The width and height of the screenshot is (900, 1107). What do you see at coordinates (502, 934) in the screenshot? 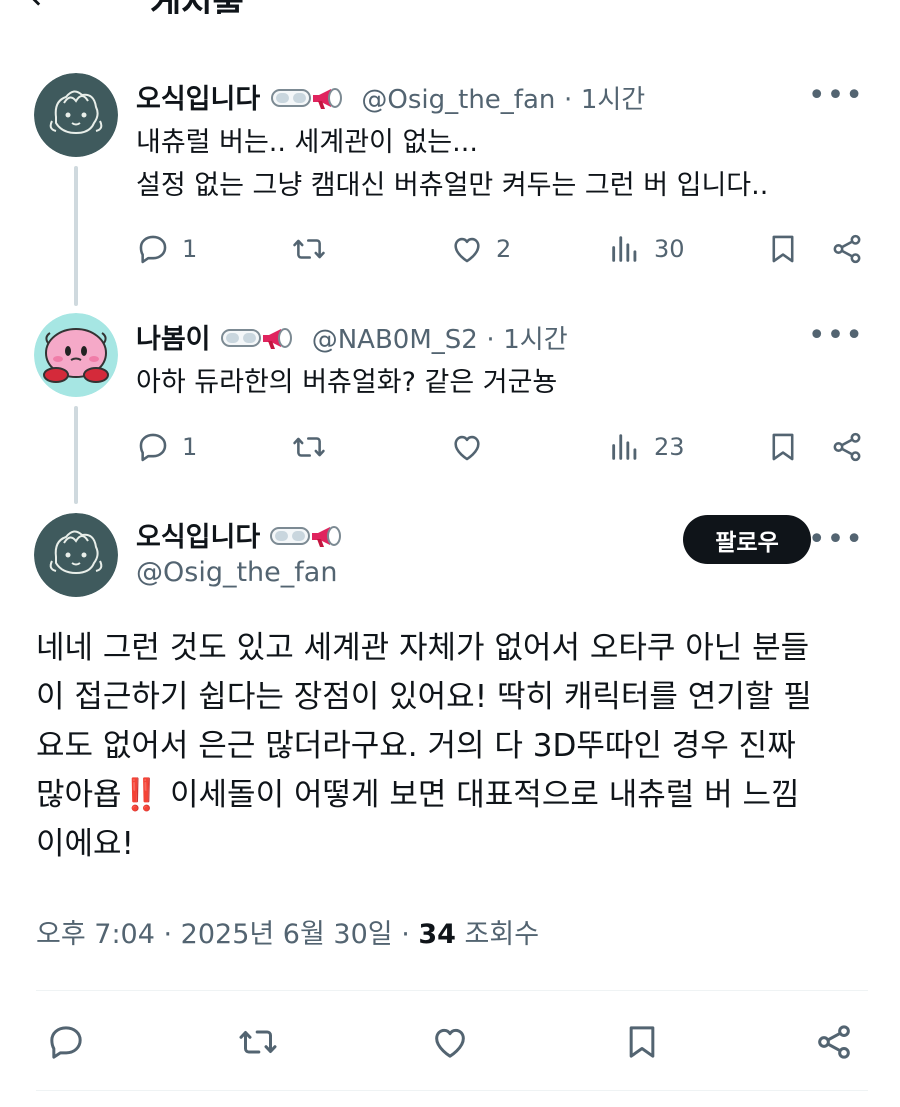
I see `views-label: 조회수` at bounding box center [502, 934].